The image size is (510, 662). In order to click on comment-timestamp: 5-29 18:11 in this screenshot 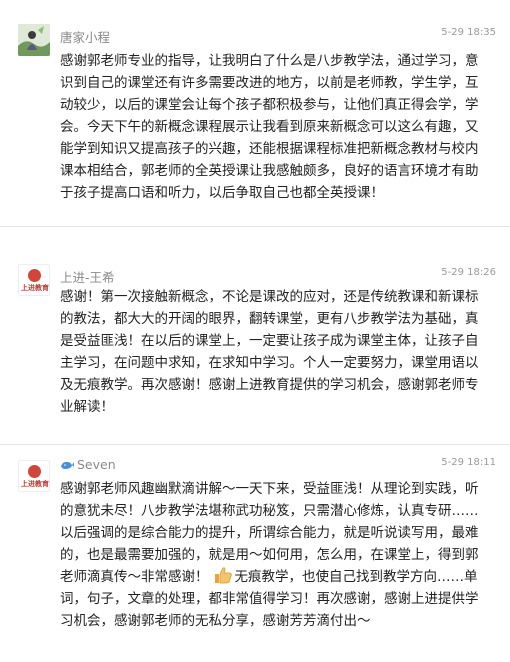, I will do `click(468, 462)`.